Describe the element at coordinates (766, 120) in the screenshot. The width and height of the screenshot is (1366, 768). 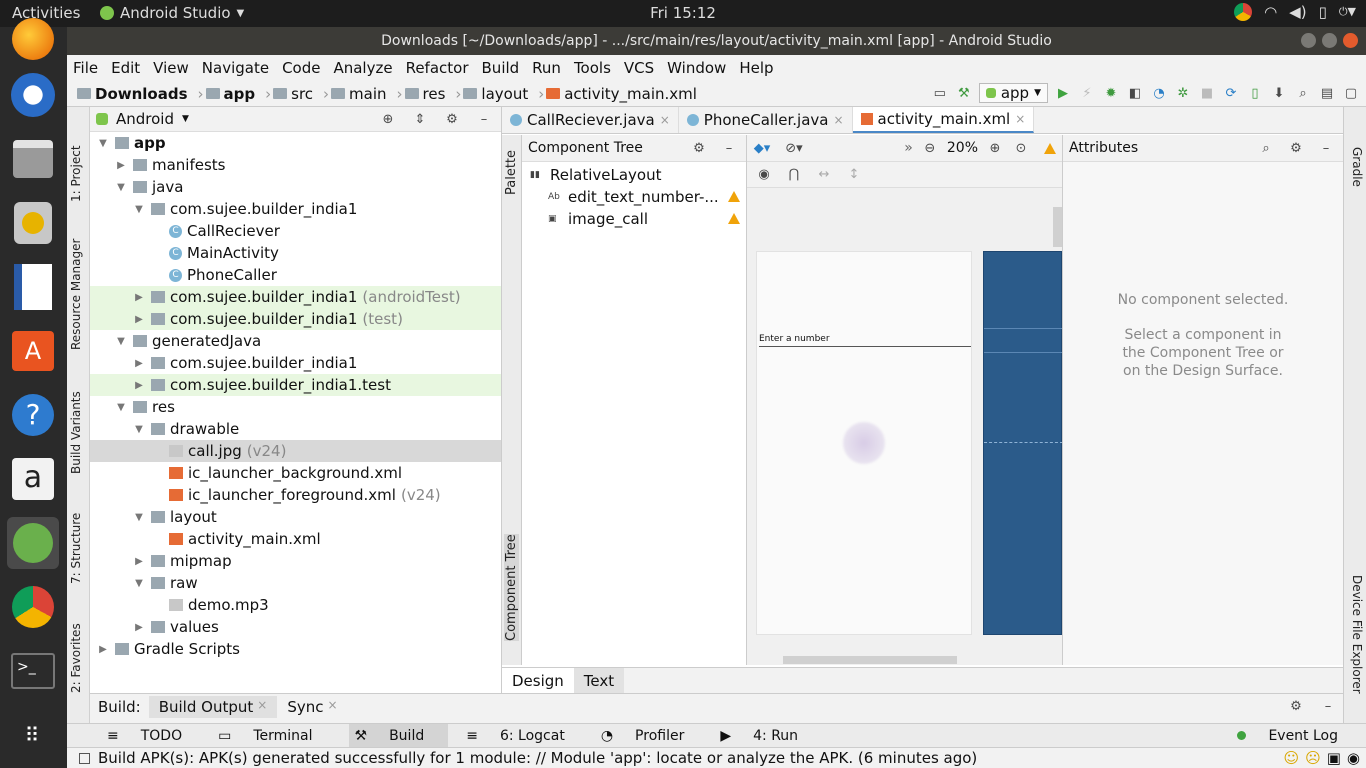
I see `tab-phonecaller: PhoneCaller.java ×` at that location.